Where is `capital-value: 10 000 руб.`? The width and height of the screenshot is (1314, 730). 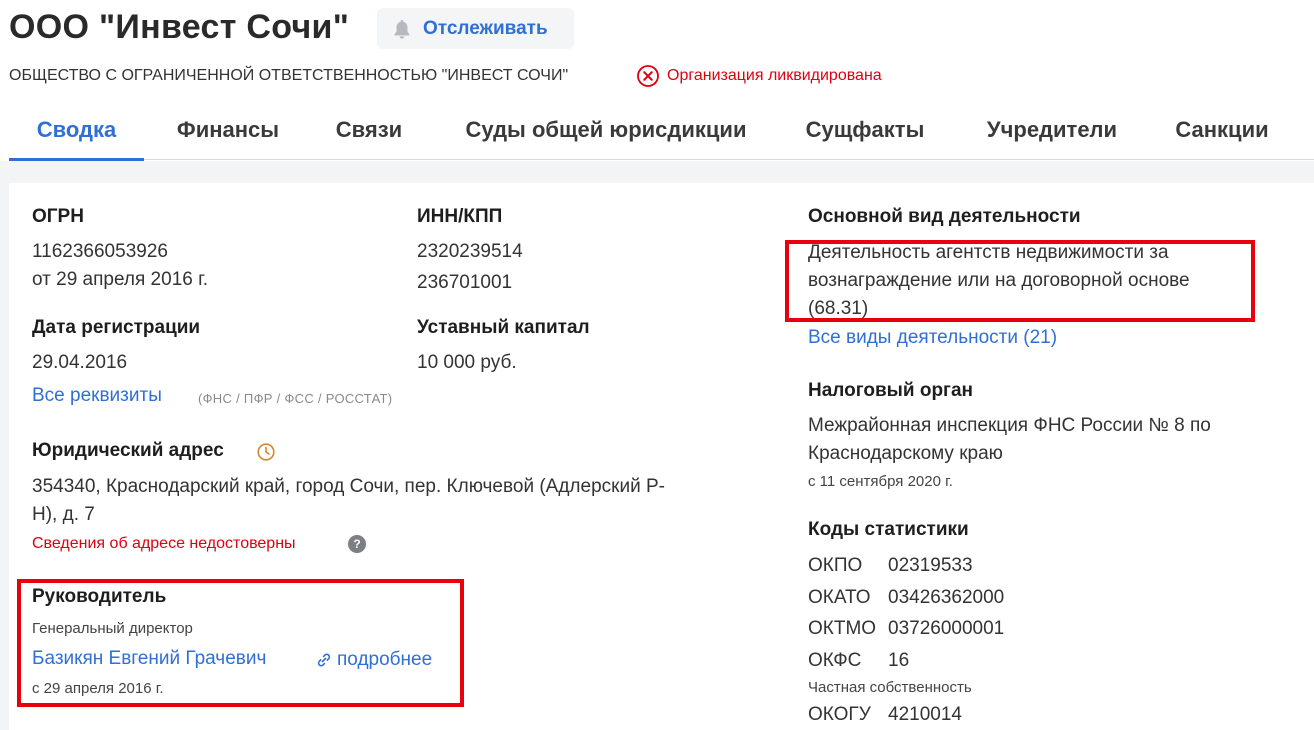 capital-value: 10 000 руб. is located at coordinates (467, 362).